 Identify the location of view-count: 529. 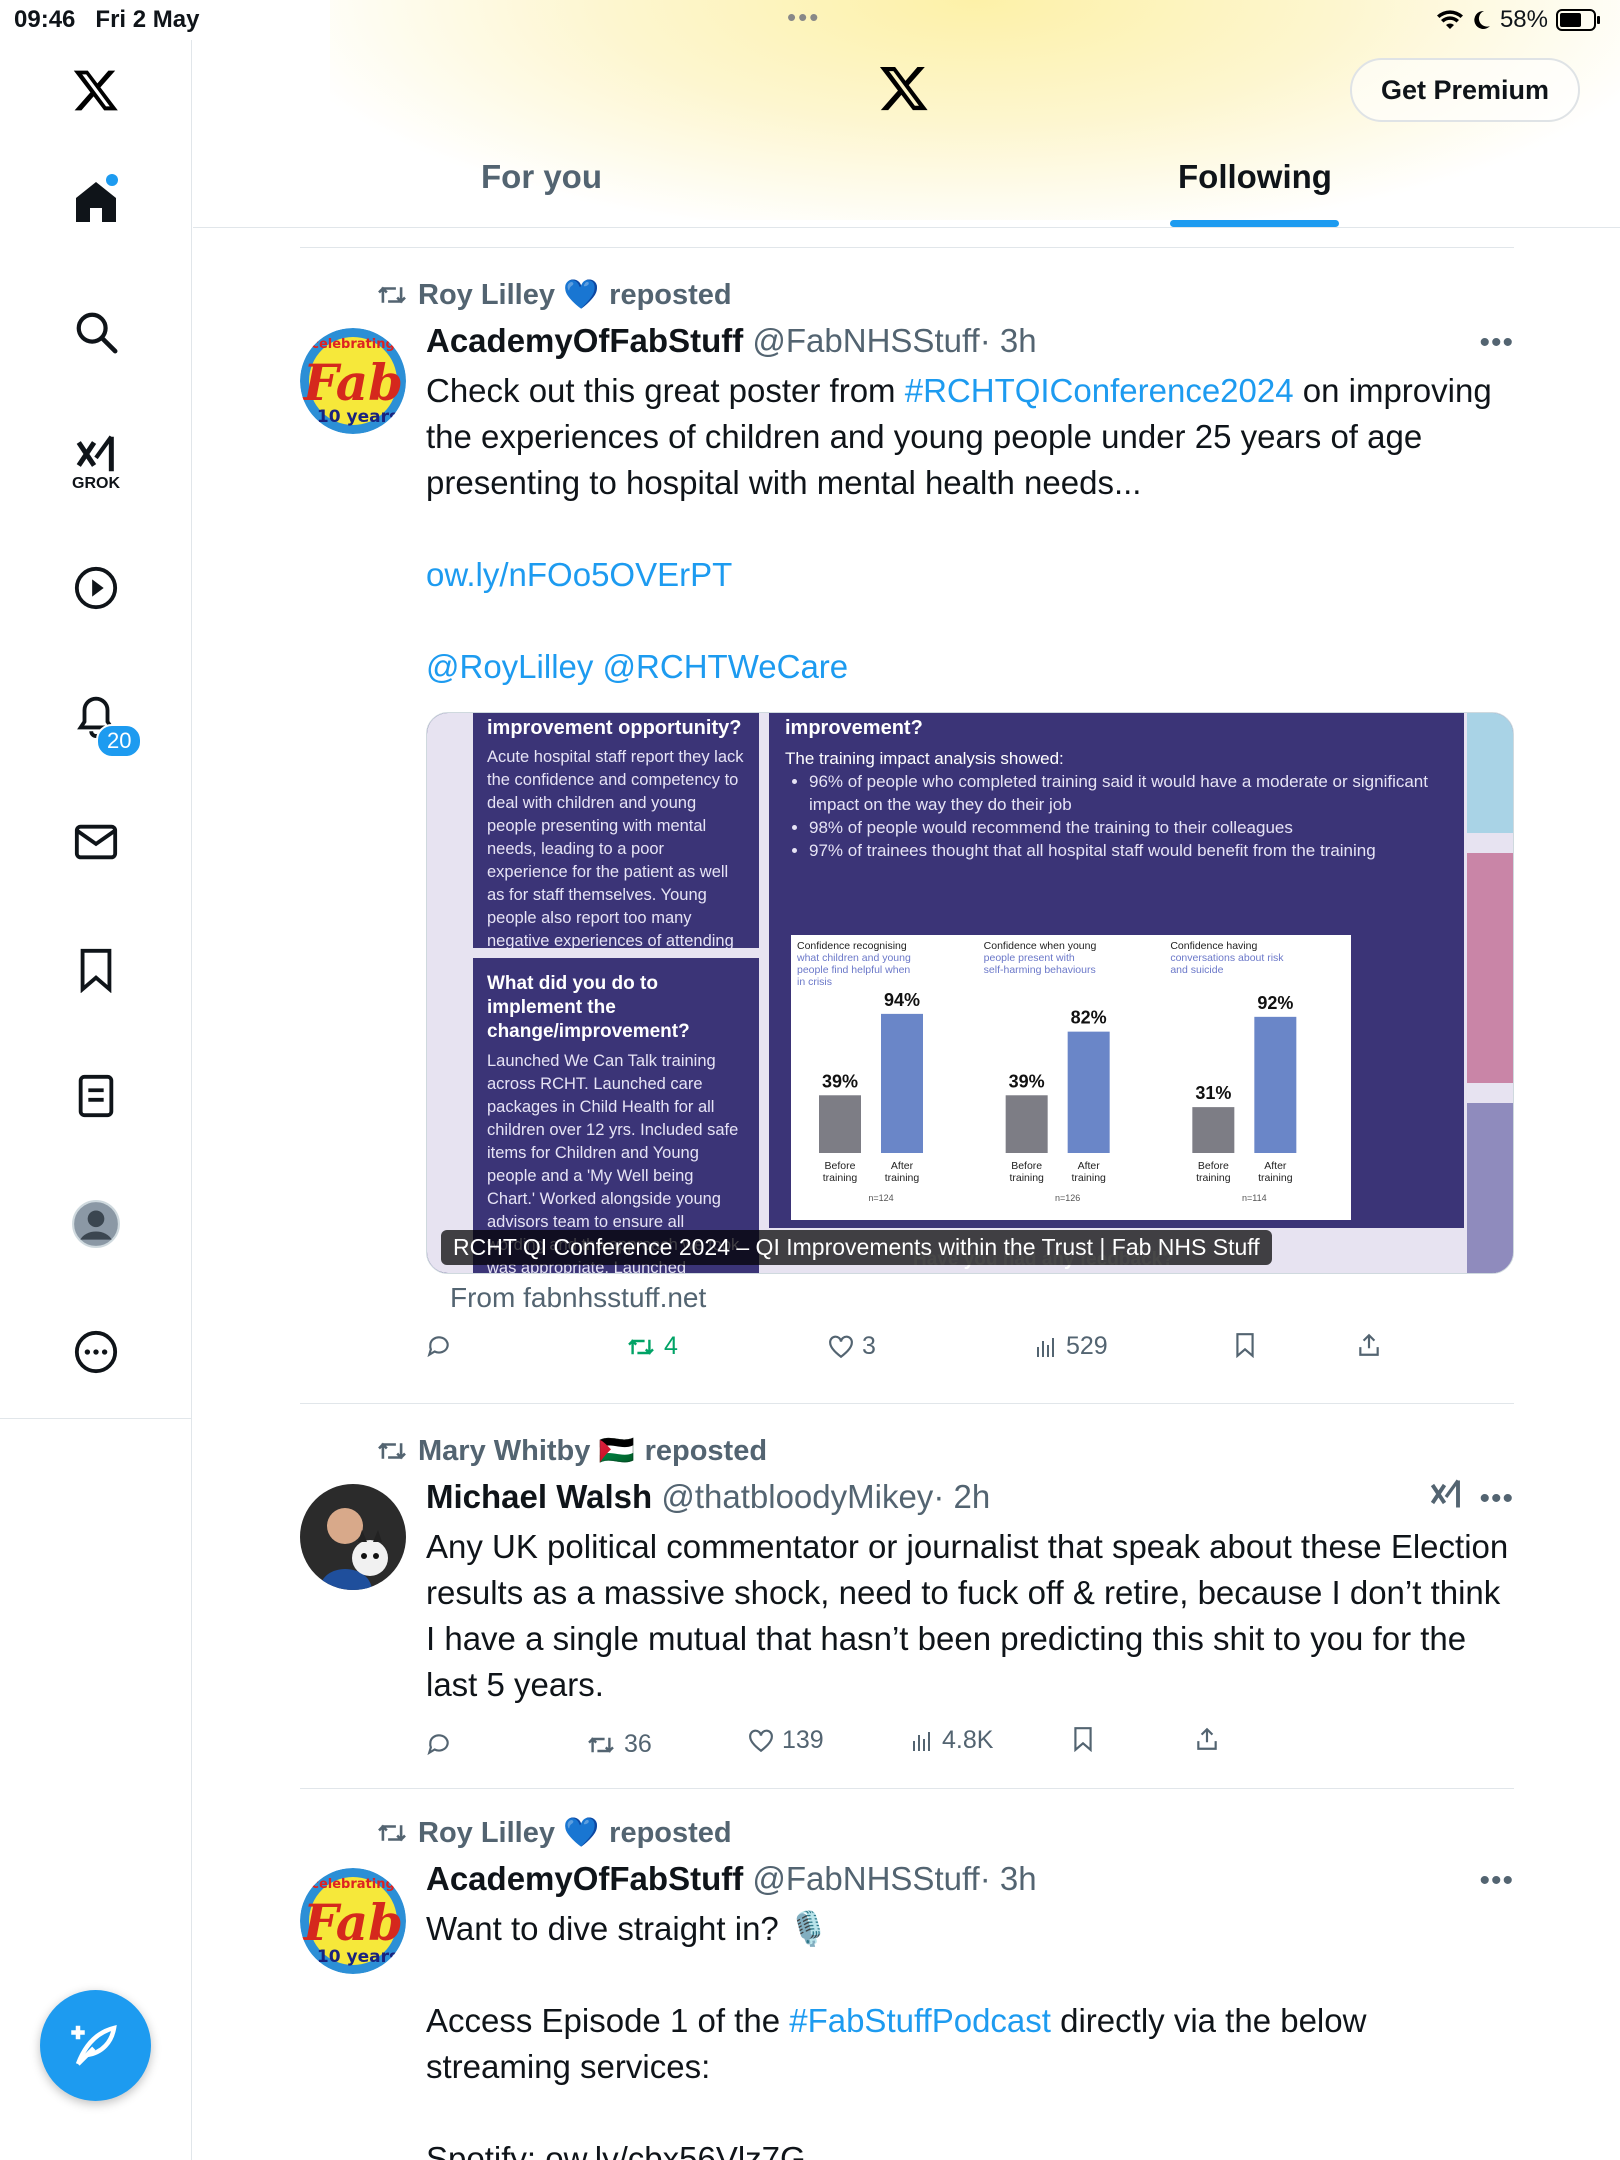
(1087, 1346).